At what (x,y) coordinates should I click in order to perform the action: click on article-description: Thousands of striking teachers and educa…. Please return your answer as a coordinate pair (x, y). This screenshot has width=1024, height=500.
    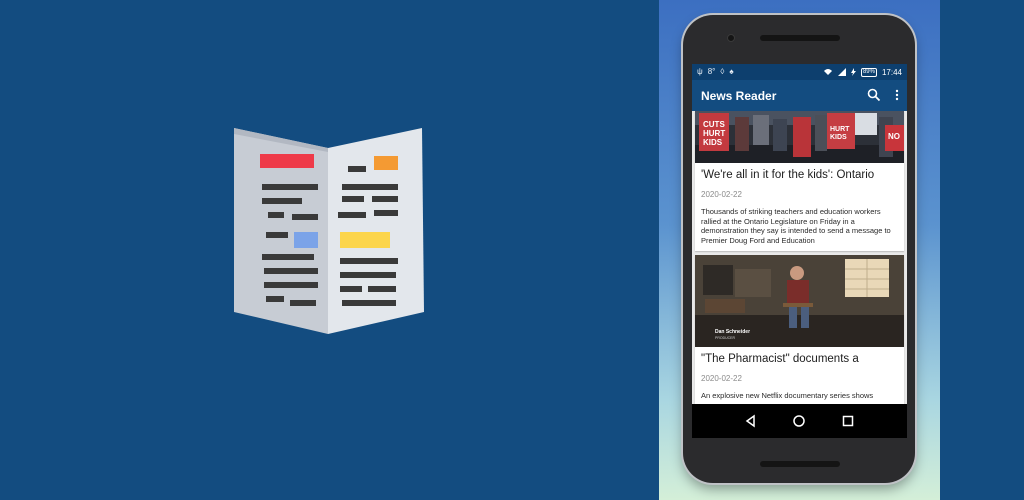
    Looking at the image, I should click on (796, 226).